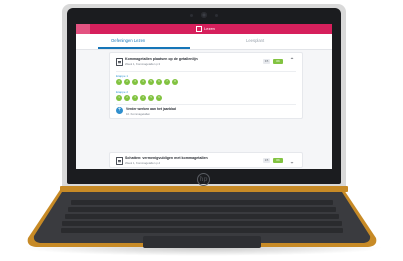 The width and height of the screenshot is (403, 261). What do you see at coordinates (175, 81) in the screenshot?
I see `exercise-dot: 8` at bounding box center [175, 81].